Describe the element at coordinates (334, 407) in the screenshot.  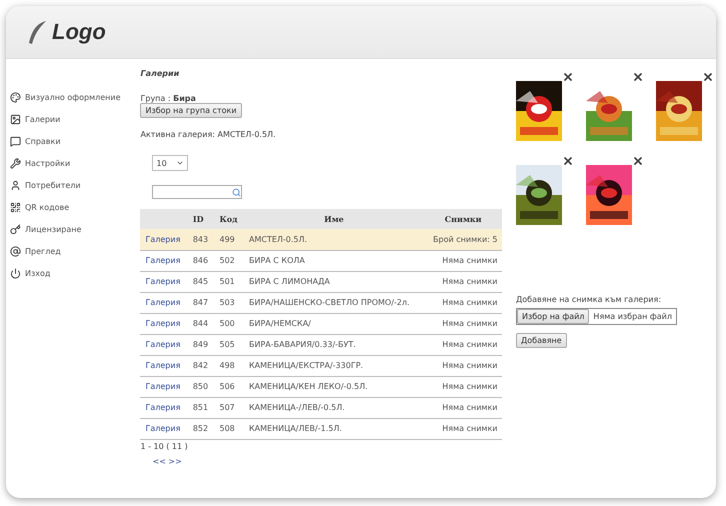
I see `table-cell: КАМЕНИЦА-/ЛЕВ/-0.5Л.` at that location.